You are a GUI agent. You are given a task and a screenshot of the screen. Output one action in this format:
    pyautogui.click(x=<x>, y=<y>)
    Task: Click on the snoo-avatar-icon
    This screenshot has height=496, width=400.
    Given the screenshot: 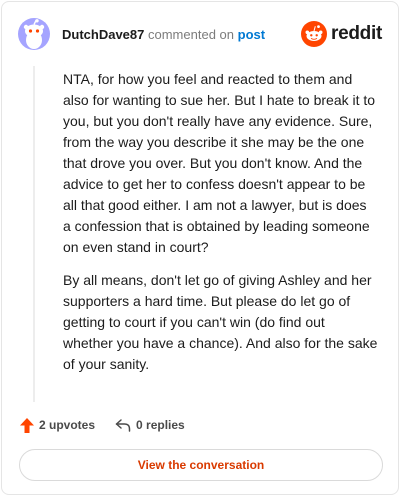 What is the action you would take?
    pyautogui.click(x=34, y=34)
    